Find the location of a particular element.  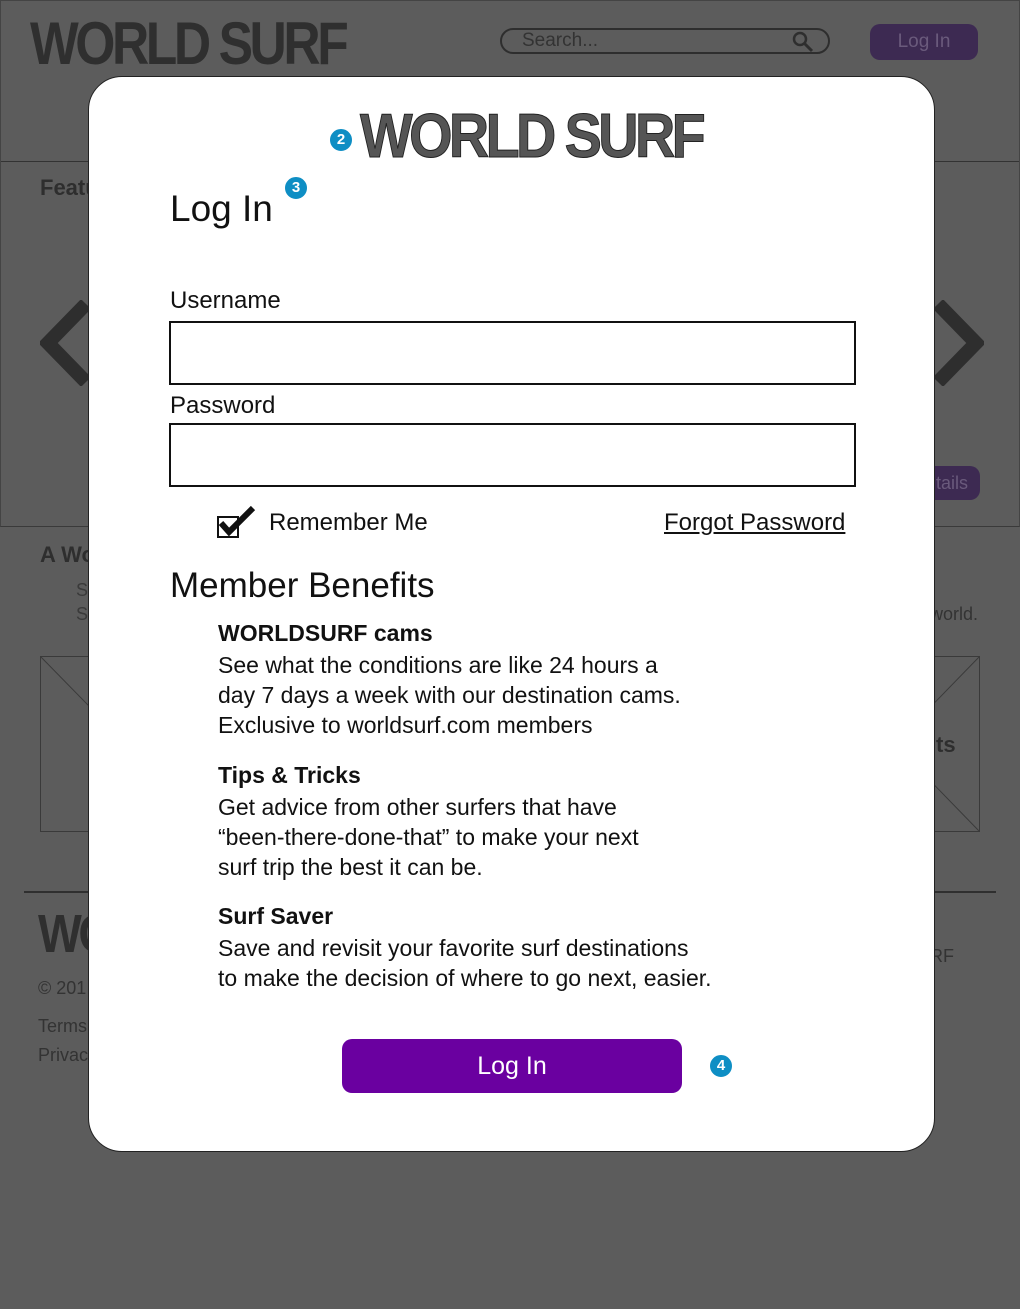

background-text-fragment: world. is located at coordinates (954, 614).